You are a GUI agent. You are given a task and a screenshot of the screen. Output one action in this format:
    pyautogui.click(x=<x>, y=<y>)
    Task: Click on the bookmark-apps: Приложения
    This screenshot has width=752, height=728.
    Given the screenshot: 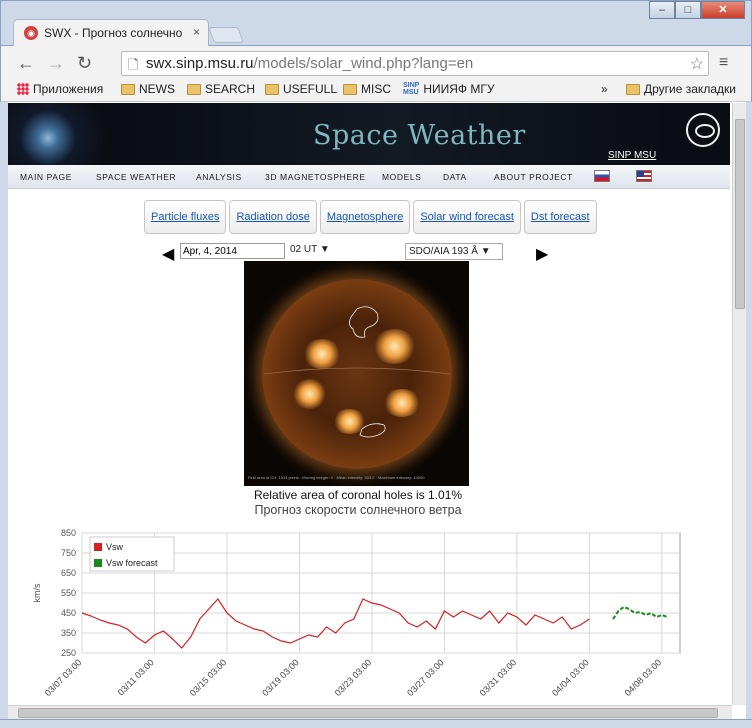 What is the action you would take?
    pyautogui.click(x=60, y=89)
    